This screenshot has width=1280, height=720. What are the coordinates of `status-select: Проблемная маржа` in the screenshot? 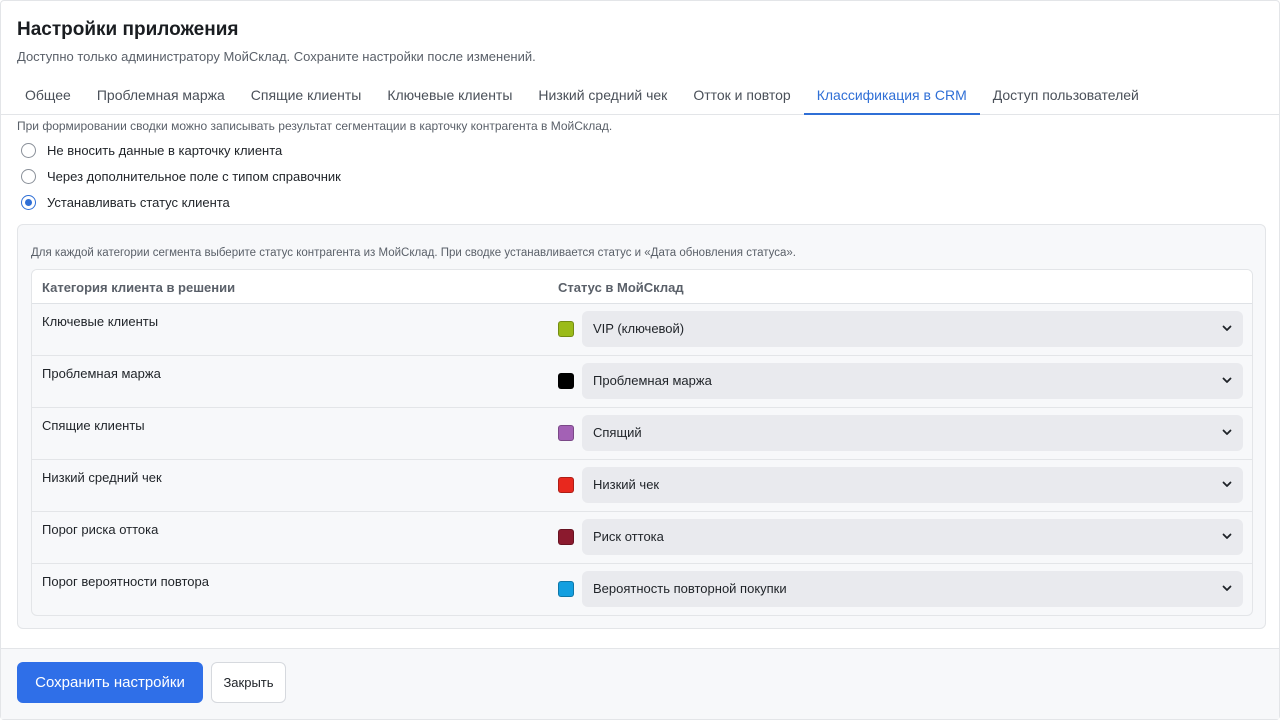 It's located at (912, 381).